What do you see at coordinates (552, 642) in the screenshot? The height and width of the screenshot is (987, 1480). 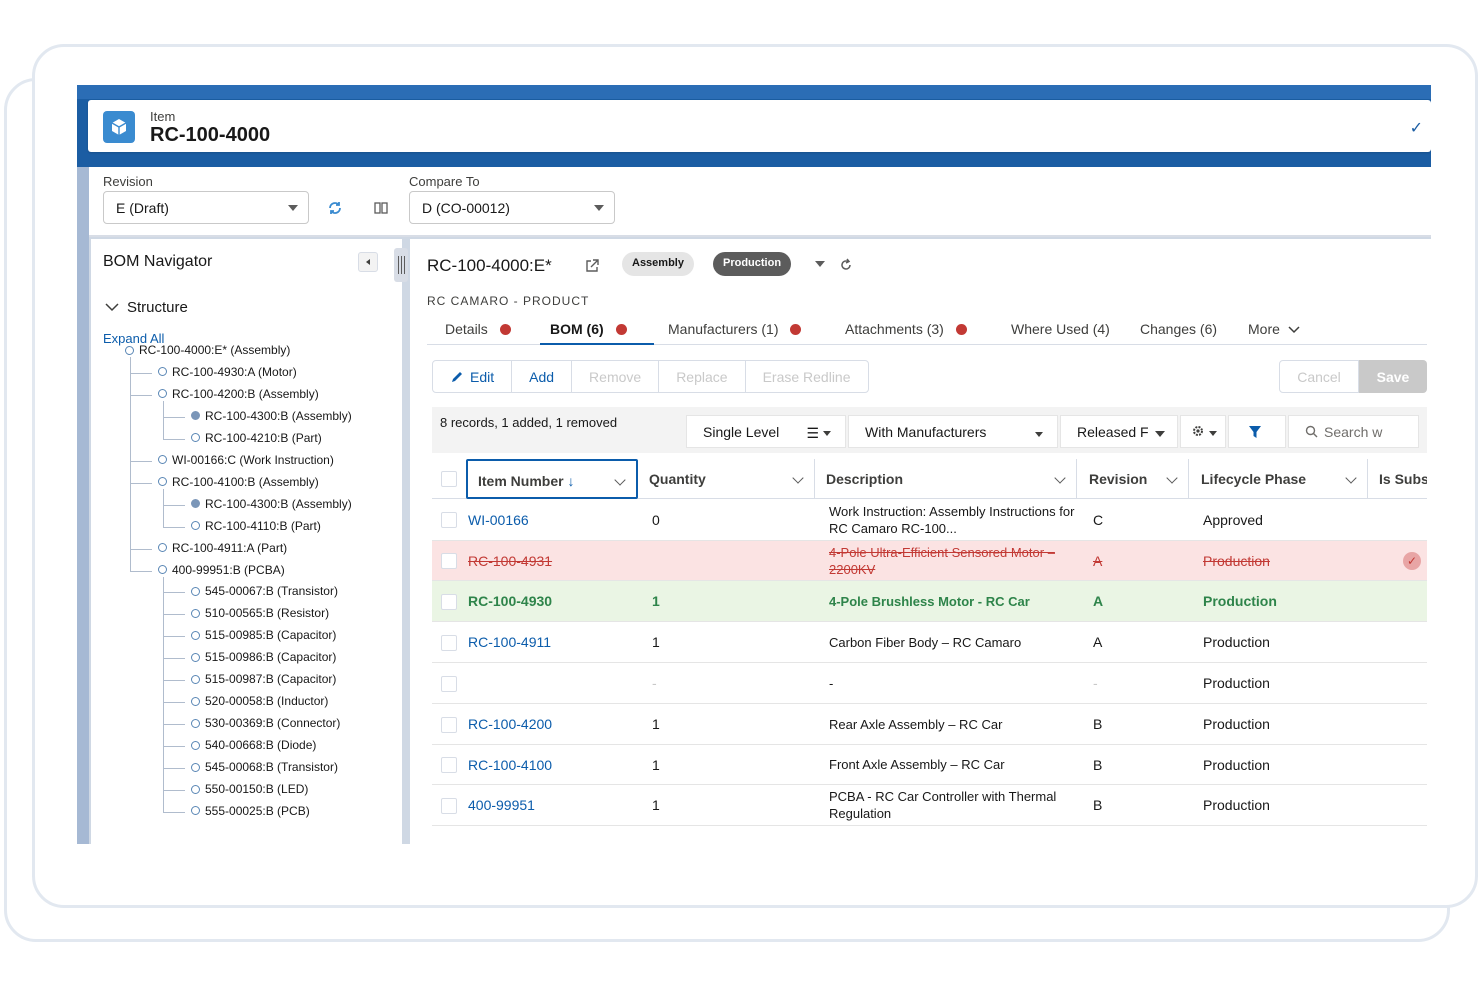 I see `item-number-link: RC-100-4911` at bounding box center [552, 642].